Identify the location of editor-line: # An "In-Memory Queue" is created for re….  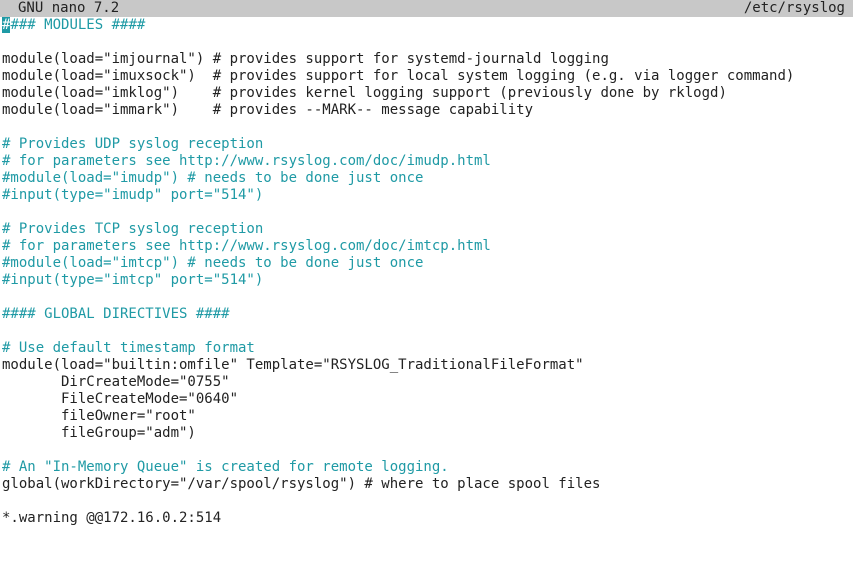
(426, 467).